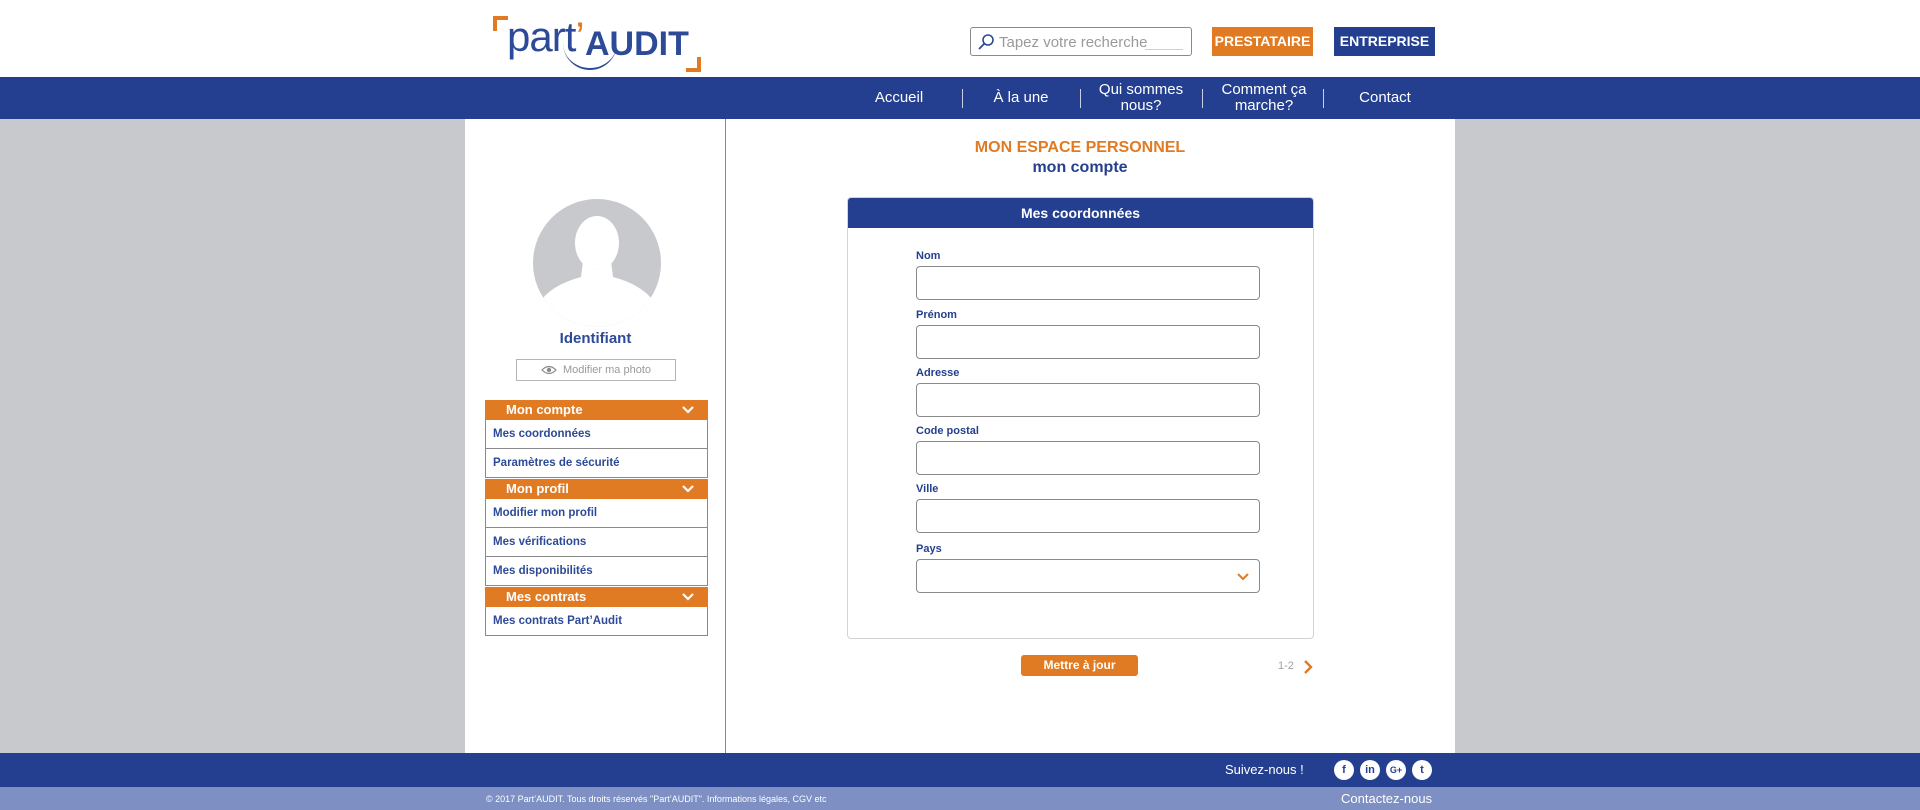 This screenshot has width=1920, height=810. Describe the element at coordinates (899, 98) in the screenshot. I see `nav-item-accueil: Accueil` at that location.